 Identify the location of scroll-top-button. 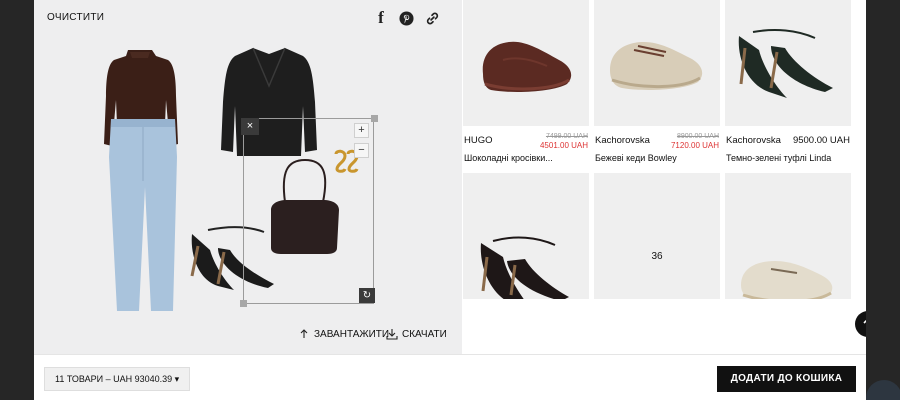
(860, 324).